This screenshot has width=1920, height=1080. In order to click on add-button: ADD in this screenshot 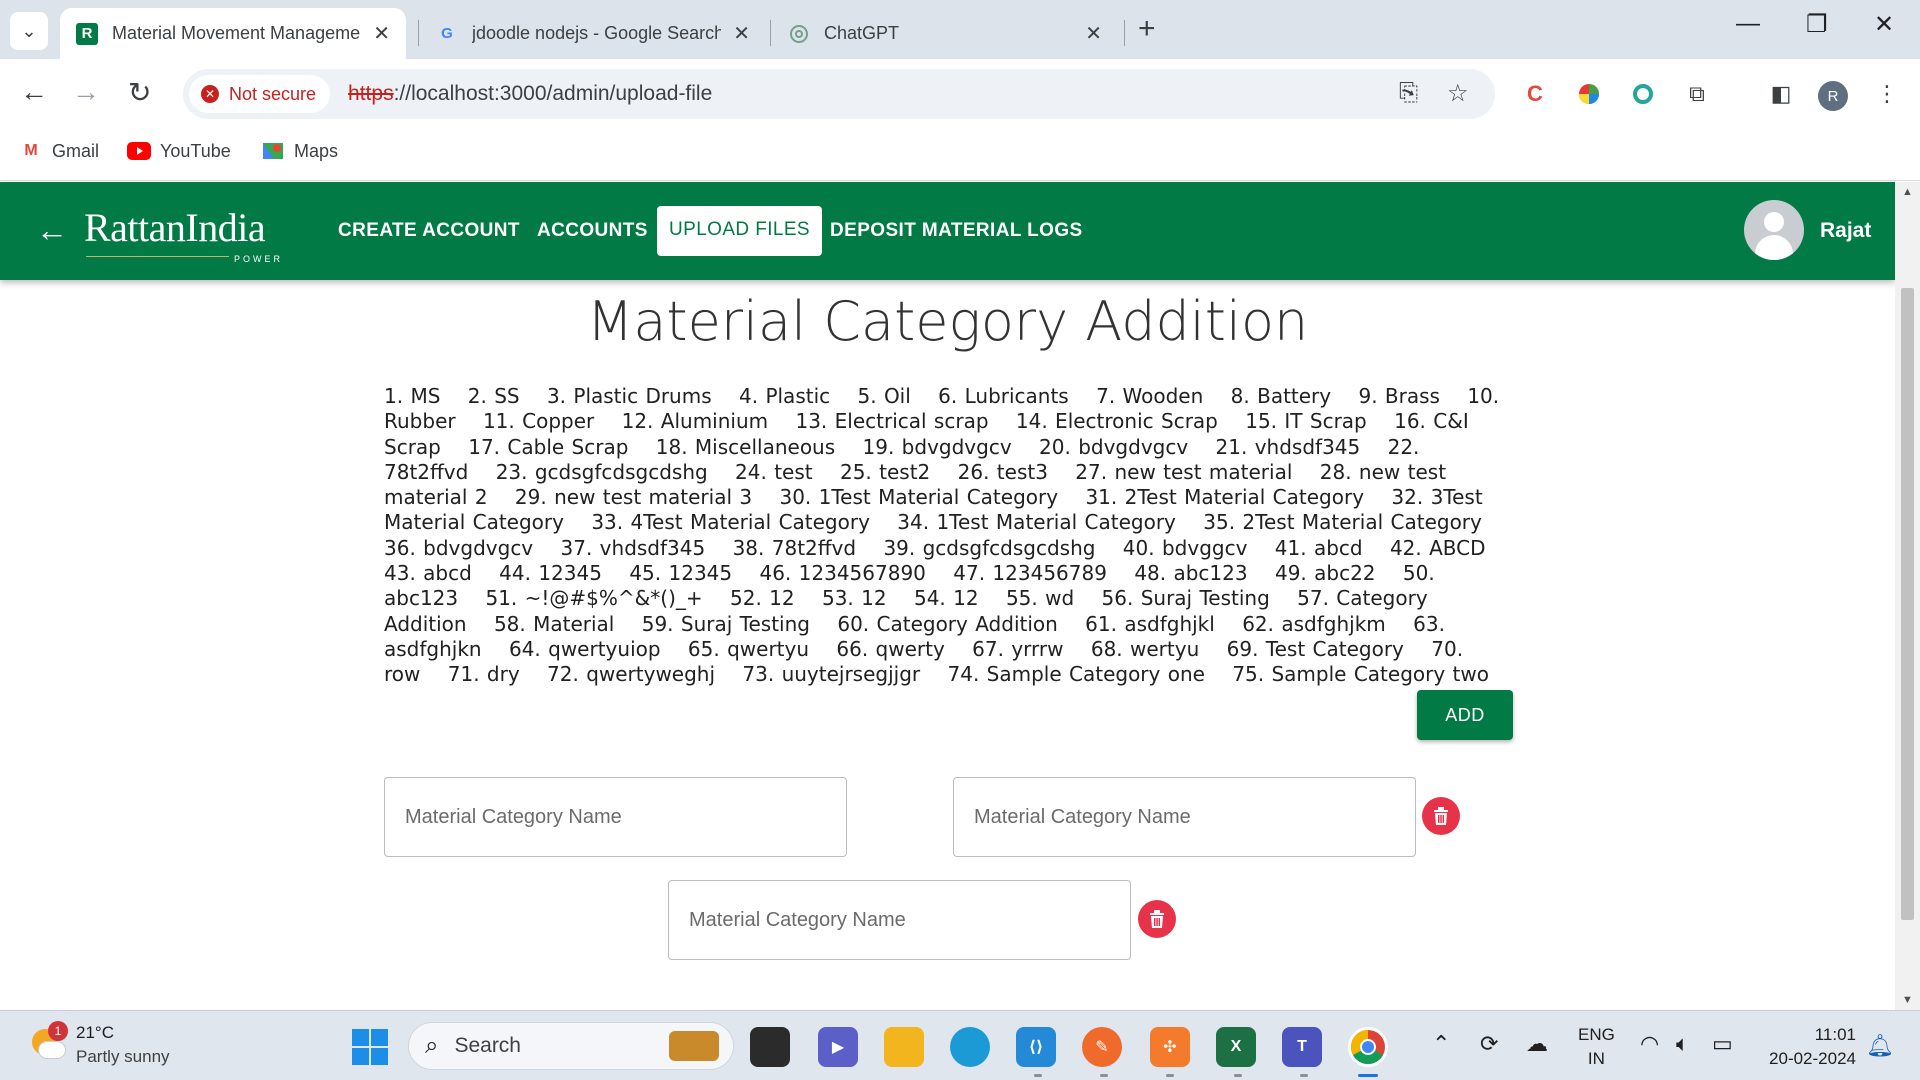, I will do `click(1465, 715)`.